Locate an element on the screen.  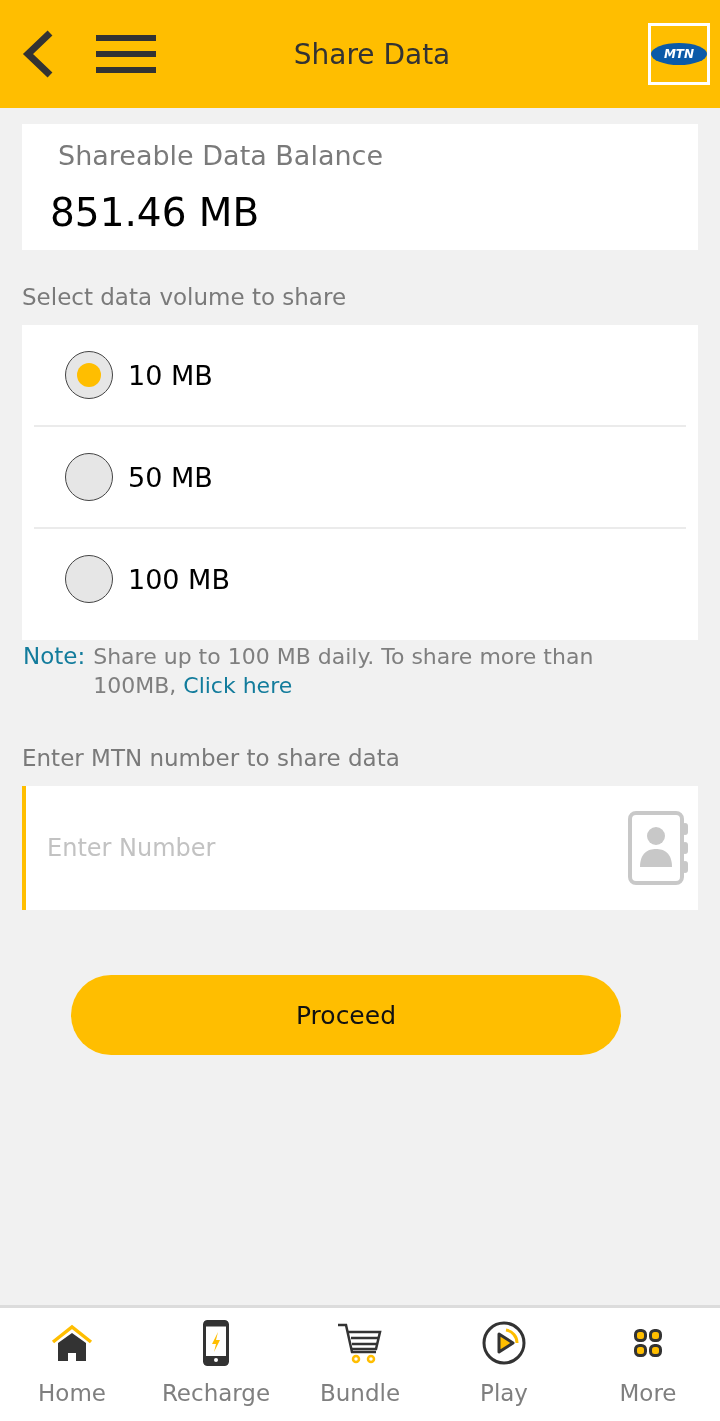
logo-wordmark: MTN is located at coordinates (679, 54).